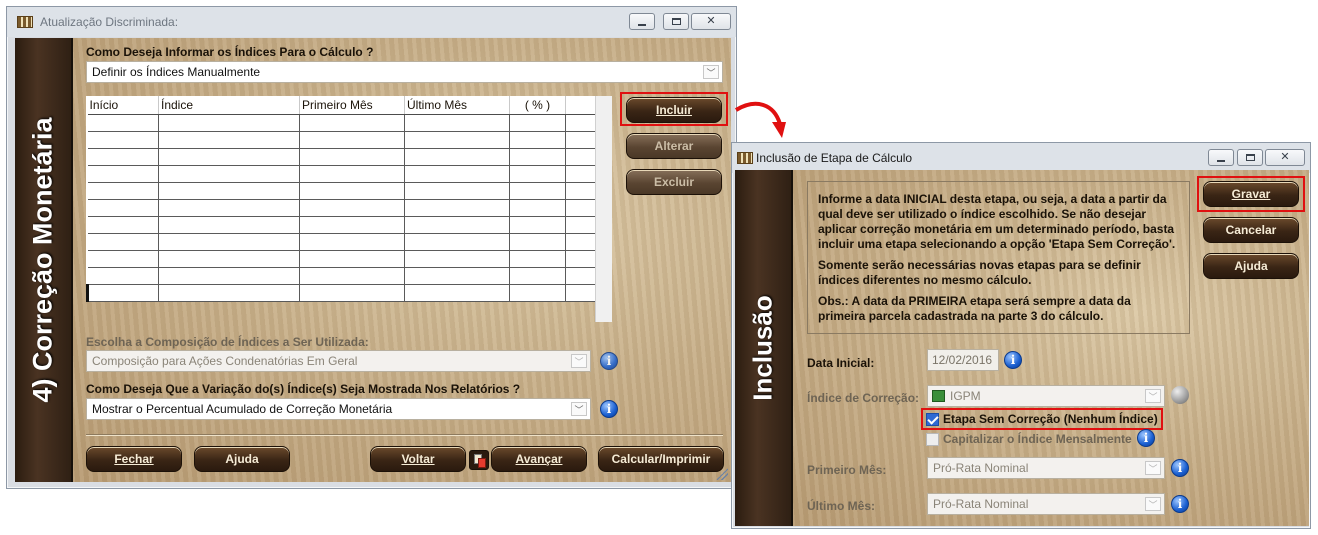  What do you see at coordinates (661, 459) in the screenshot?
I see `calcular-imprimir-button: Calcular/Imprimir` at bounding box center [661, 459].